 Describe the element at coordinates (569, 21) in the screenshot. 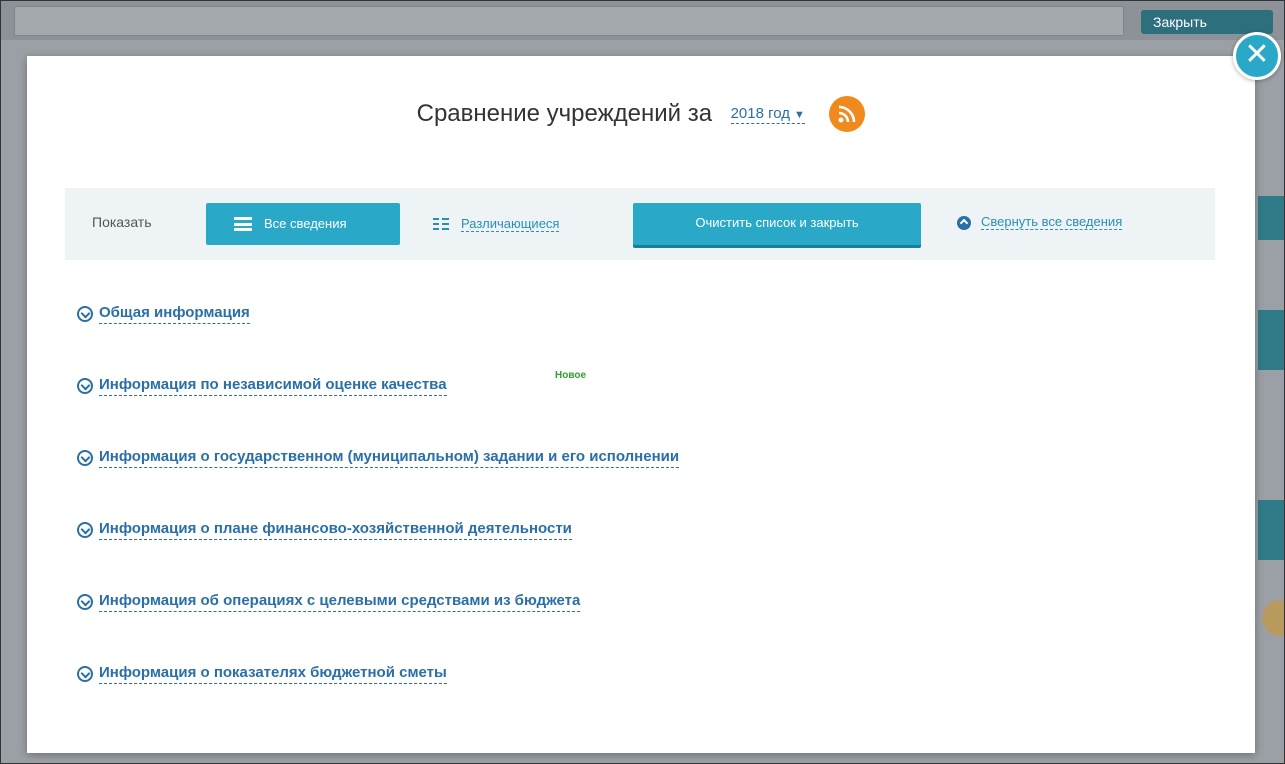

I see `background-search-field` at that location.